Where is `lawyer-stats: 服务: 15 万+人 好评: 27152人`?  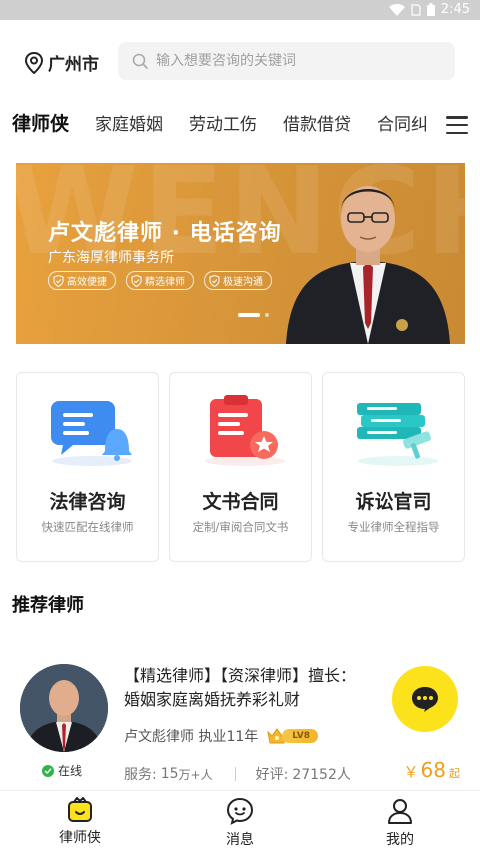 lawyer-stats: 服务: 15 万+人 好评: 27152人 is located at coordinates (237, 774).